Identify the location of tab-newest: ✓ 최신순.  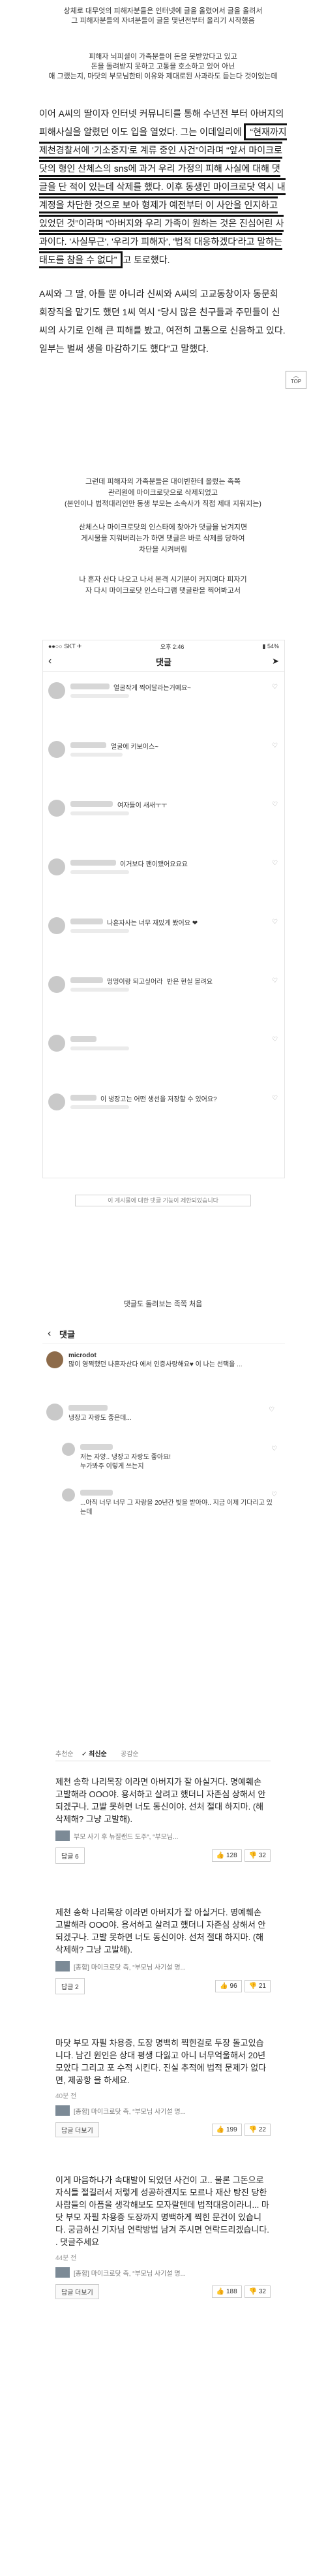
(94, 1753).